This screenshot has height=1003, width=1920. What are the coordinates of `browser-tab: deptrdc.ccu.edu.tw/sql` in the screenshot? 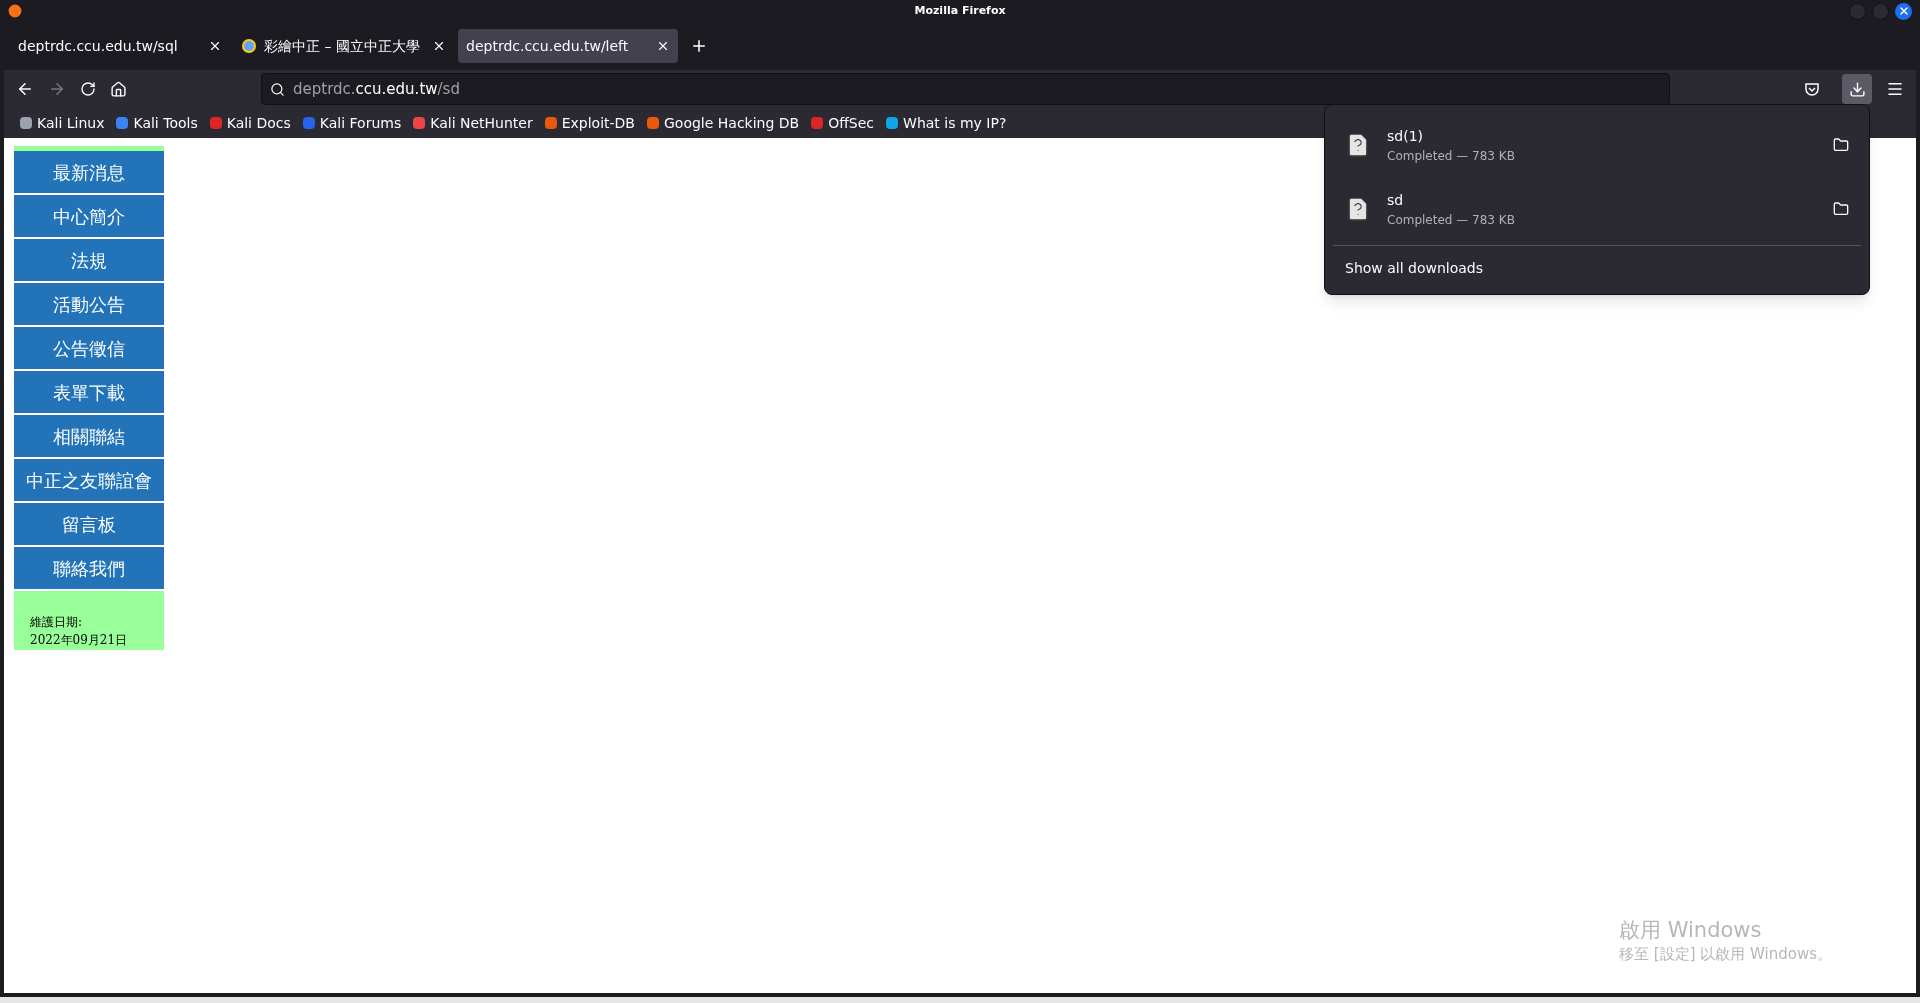 It's located at (120, 46).